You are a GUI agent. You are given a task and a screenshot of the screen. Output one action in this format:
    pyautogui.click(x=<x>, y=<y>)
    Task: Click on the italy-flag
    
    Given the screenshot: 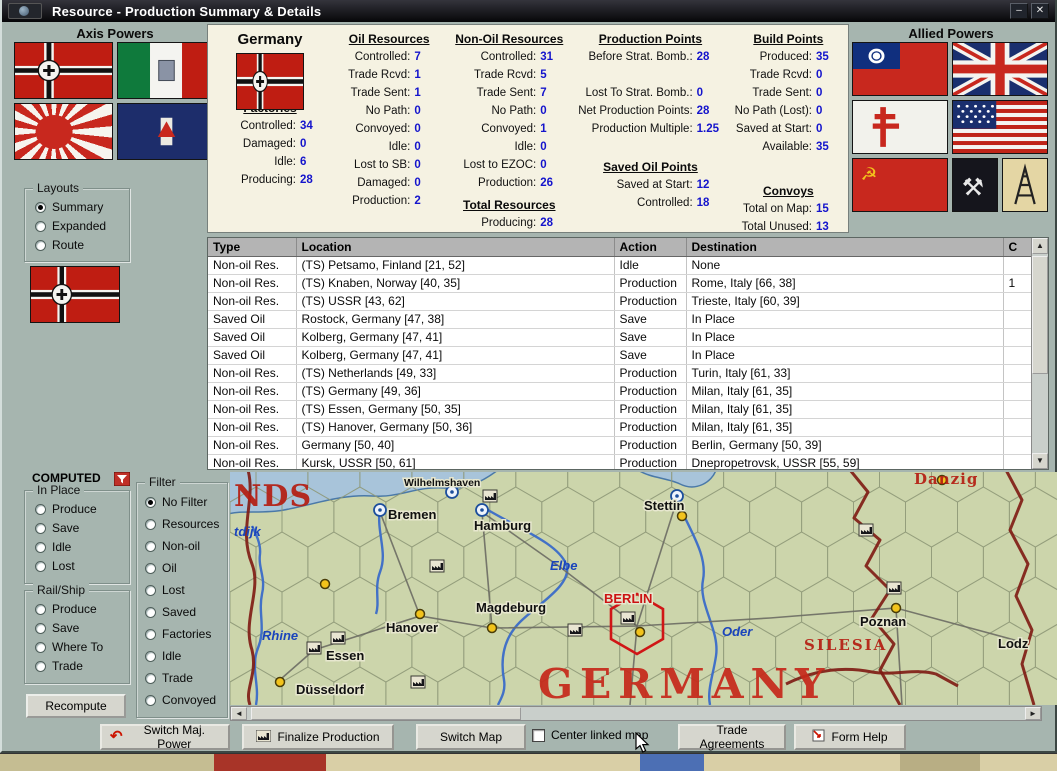 What is the action you would take?
    pyautogui.click(x=166, y=70)
    